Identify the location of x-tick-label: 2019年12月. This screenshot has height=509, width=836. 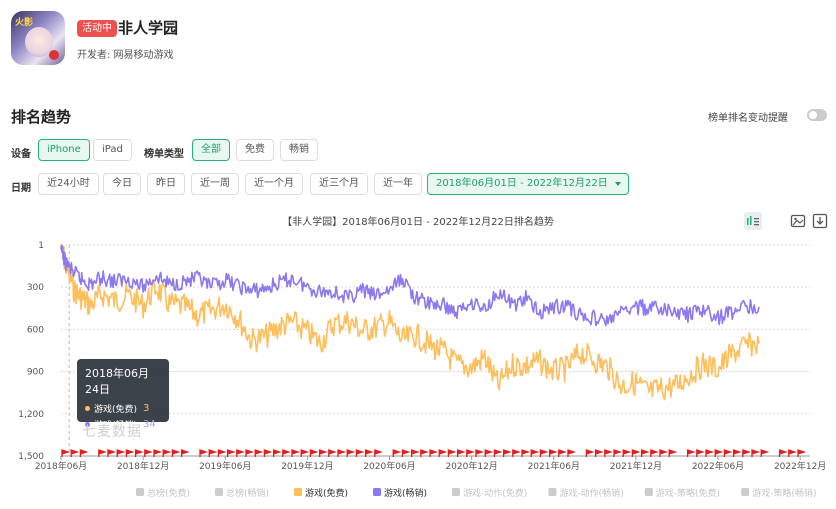
(307, 466).